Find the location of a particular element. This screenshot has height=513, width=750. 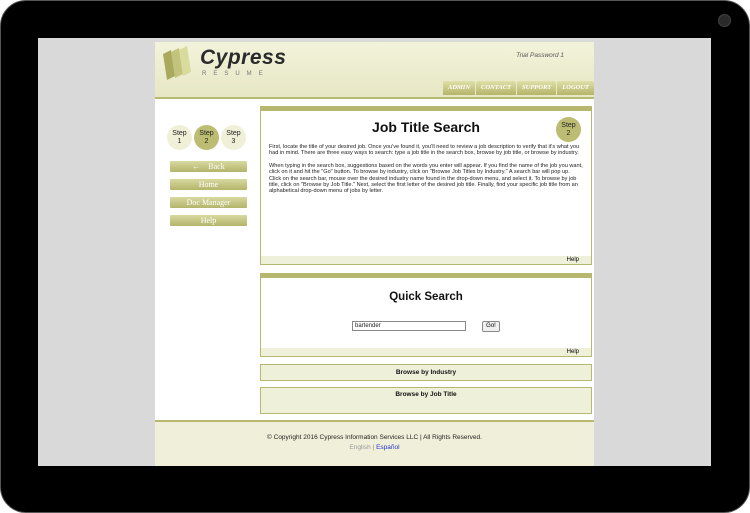

step-2: Step 2 is located at coordinates (206, 137).